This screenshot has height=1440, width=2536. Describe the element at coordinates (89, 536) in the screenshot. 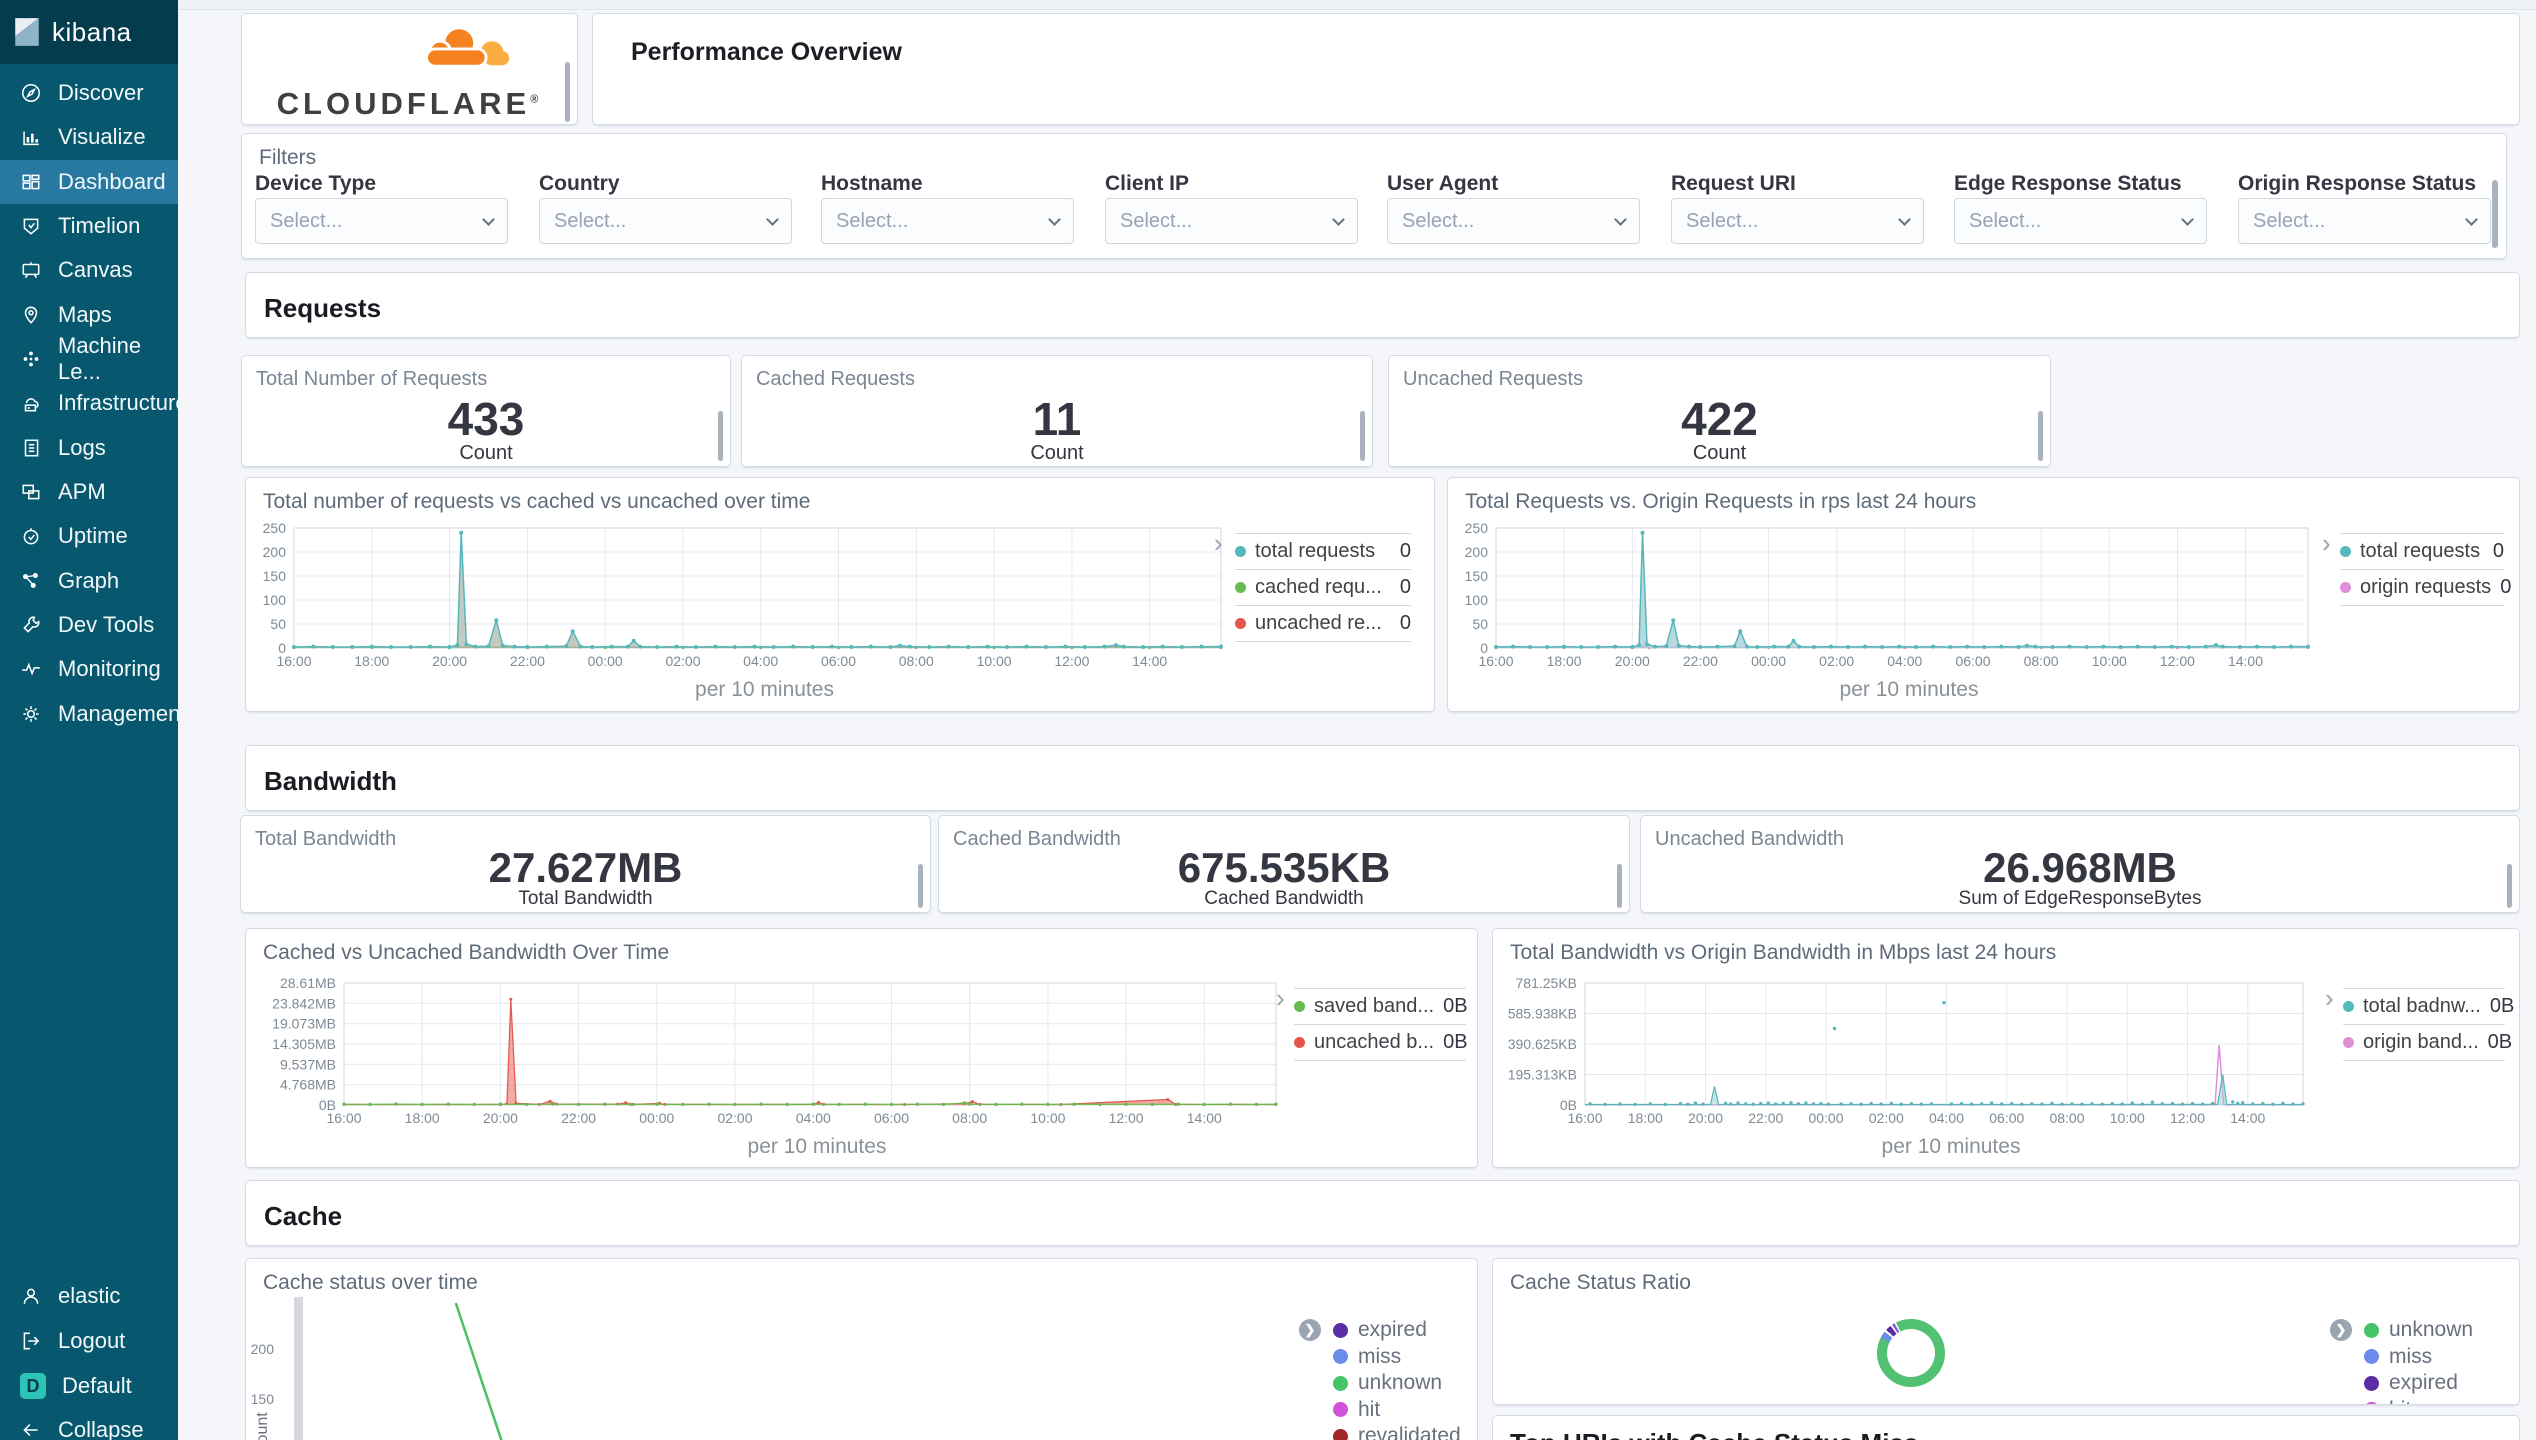

I see `sidebar-item-uptime: Uptime` at that location.